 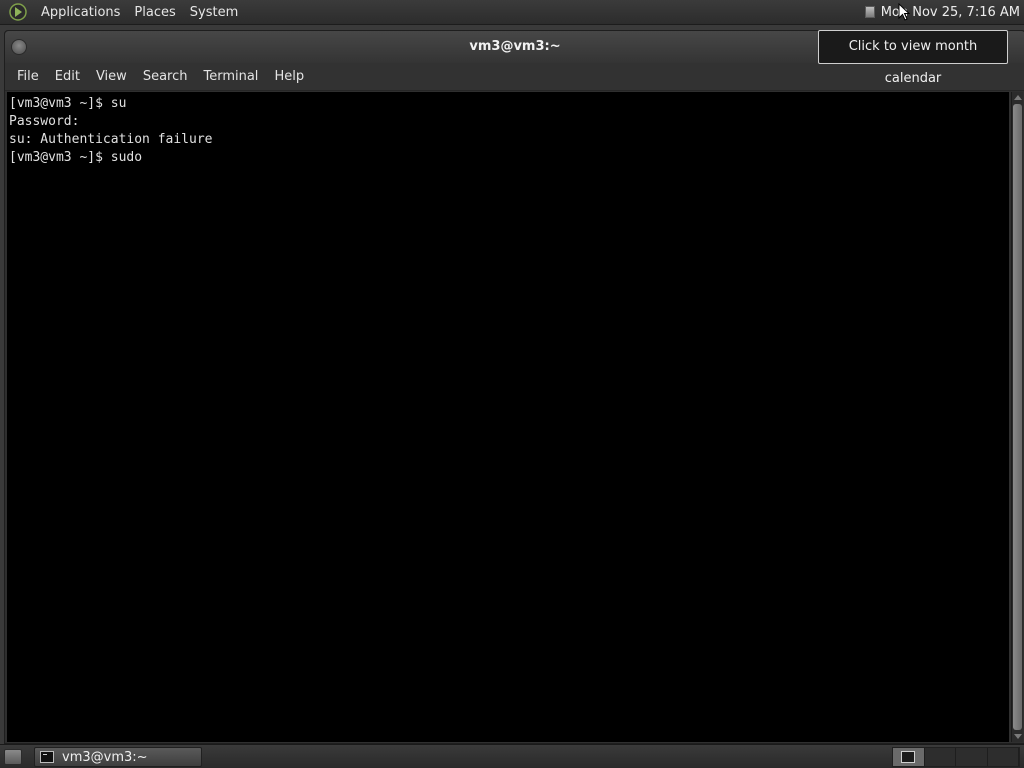 I want to click on taskbar-item-label: vm3@vm3:~, so click(x=105, y=757).